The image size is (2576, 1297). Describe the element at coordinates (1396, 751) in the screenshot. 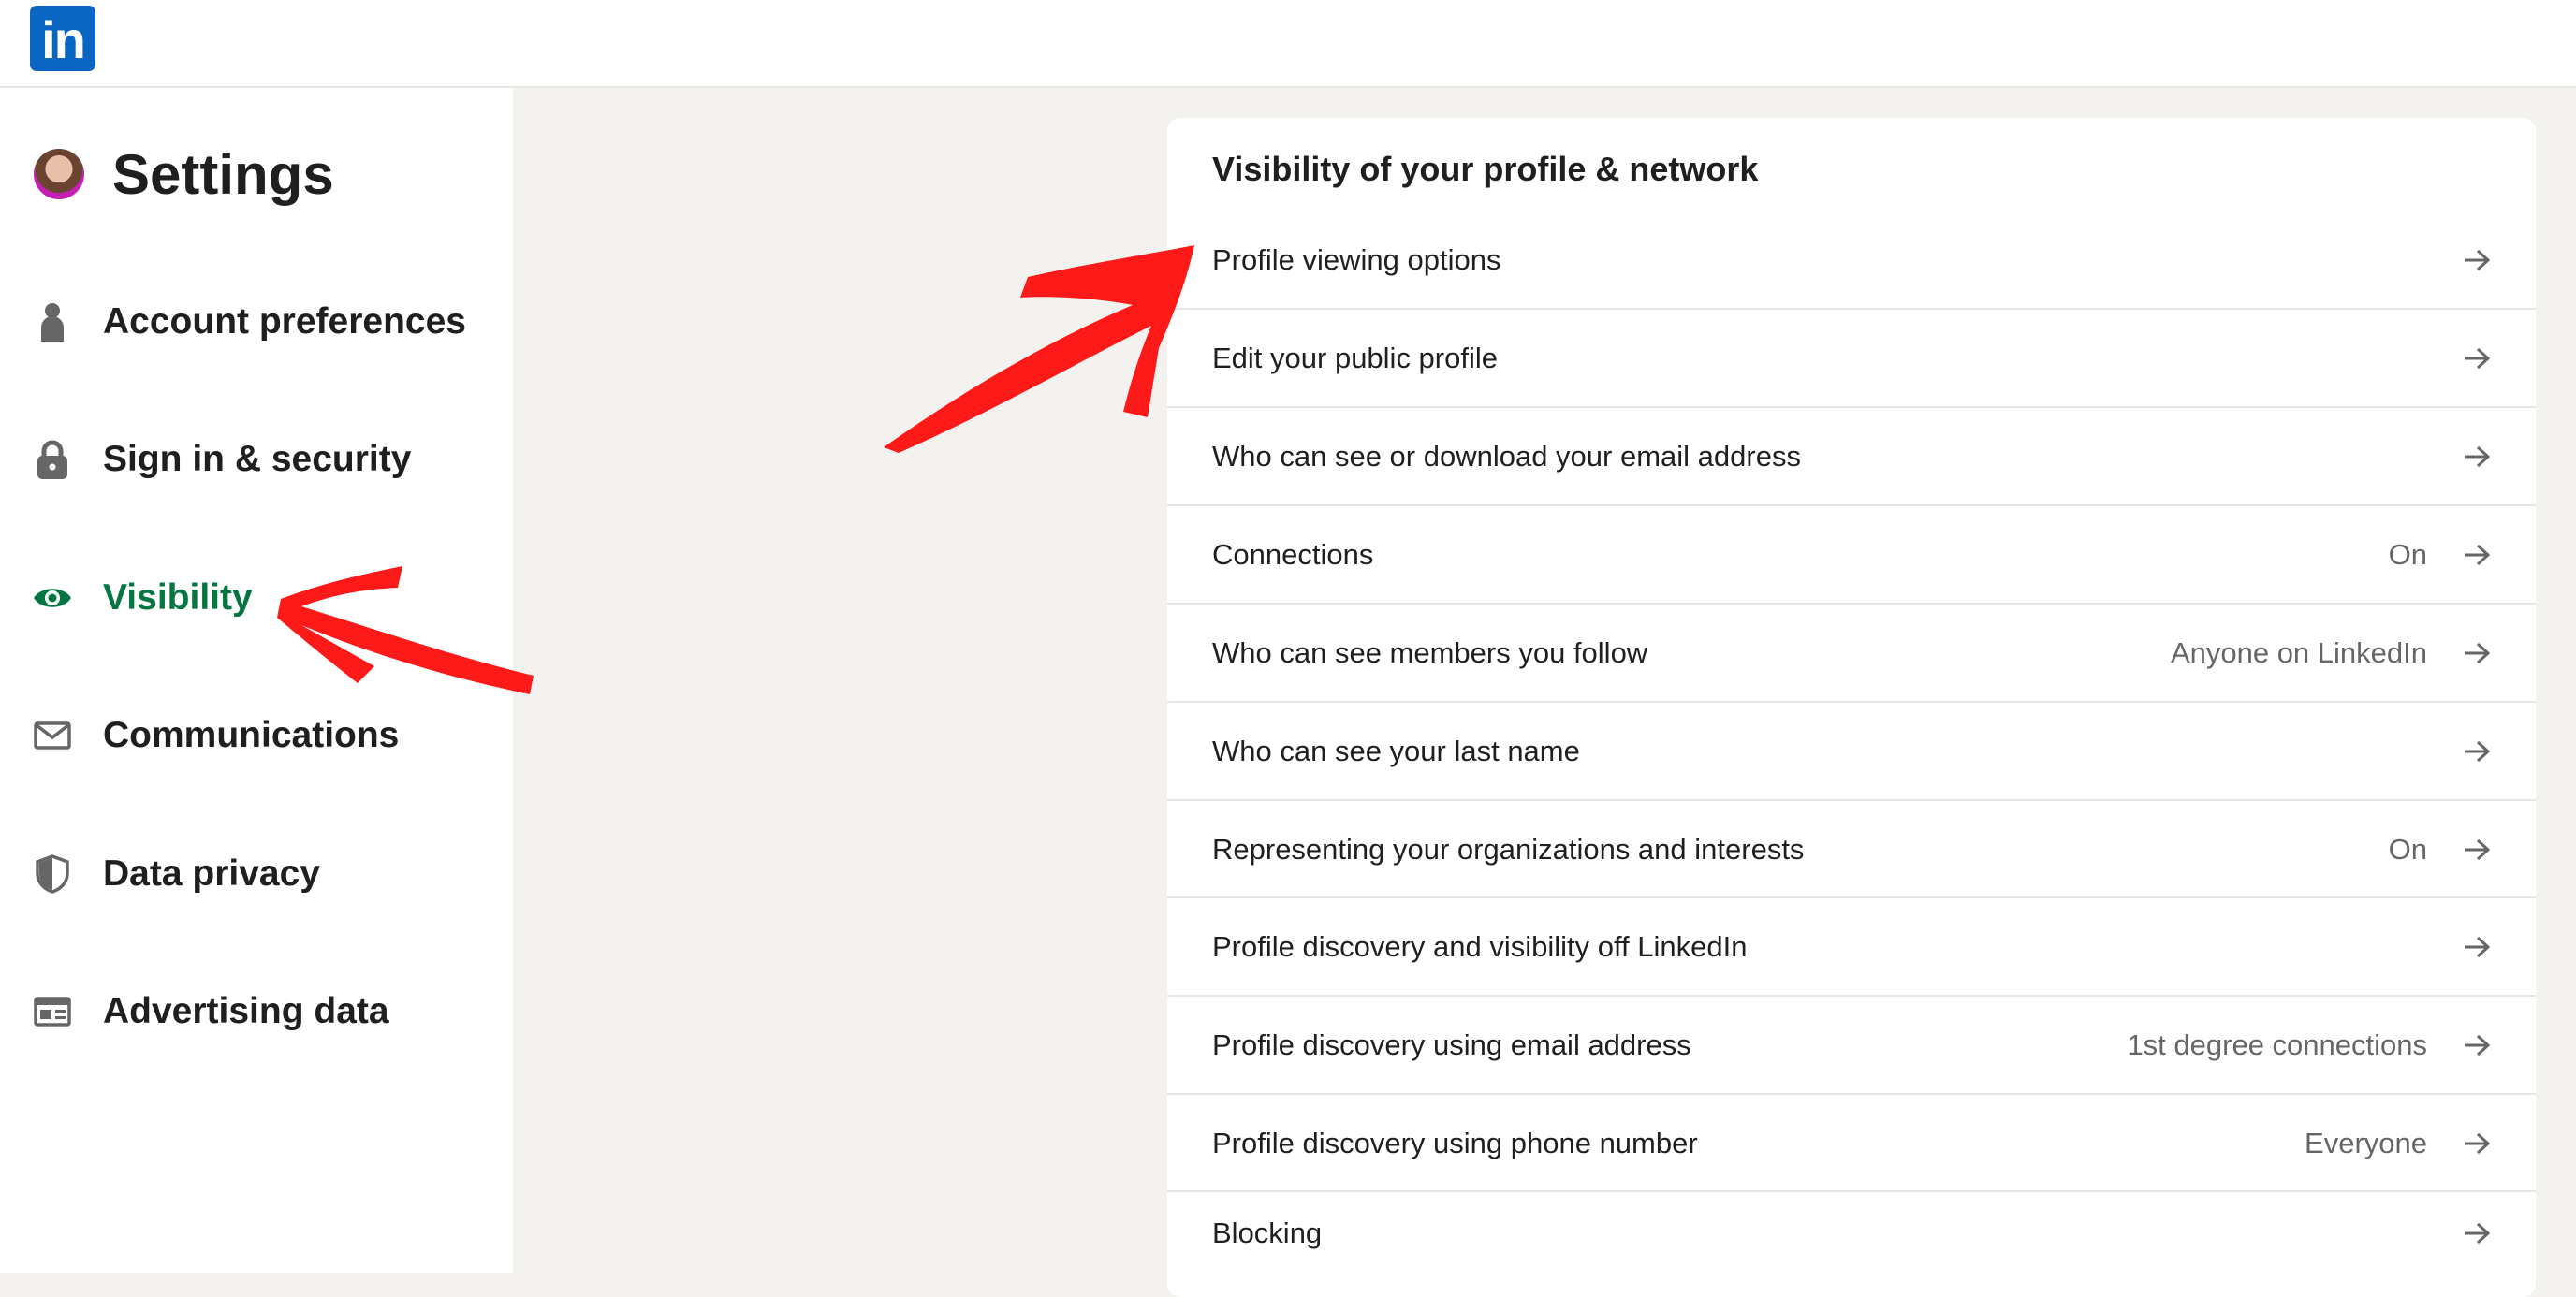

I see `row-label: Who can see your last name` at that location.